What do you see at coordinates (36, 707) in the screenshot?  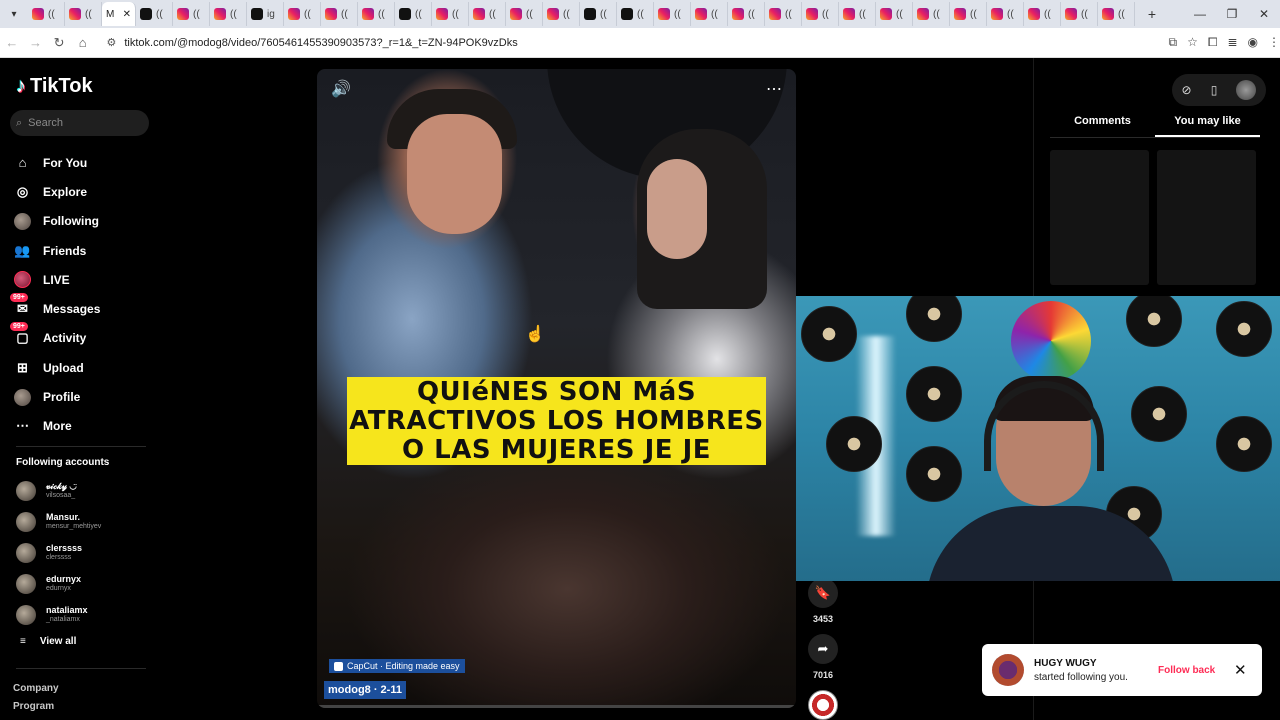 I see `footer-link-program: Program` at bounding box center [36, 707].